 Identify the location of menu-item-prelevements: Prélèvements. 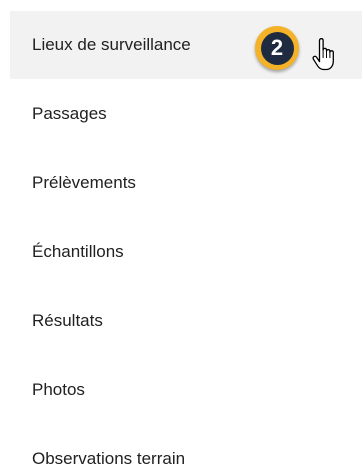
(186, 183).